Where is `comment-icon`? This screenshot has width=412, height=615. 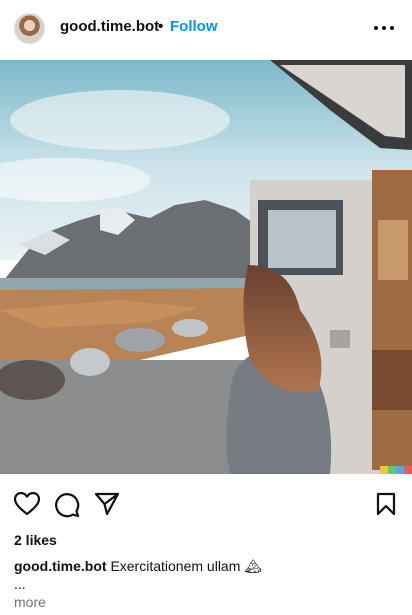
comment-icon is located at coordinates (67, 505).